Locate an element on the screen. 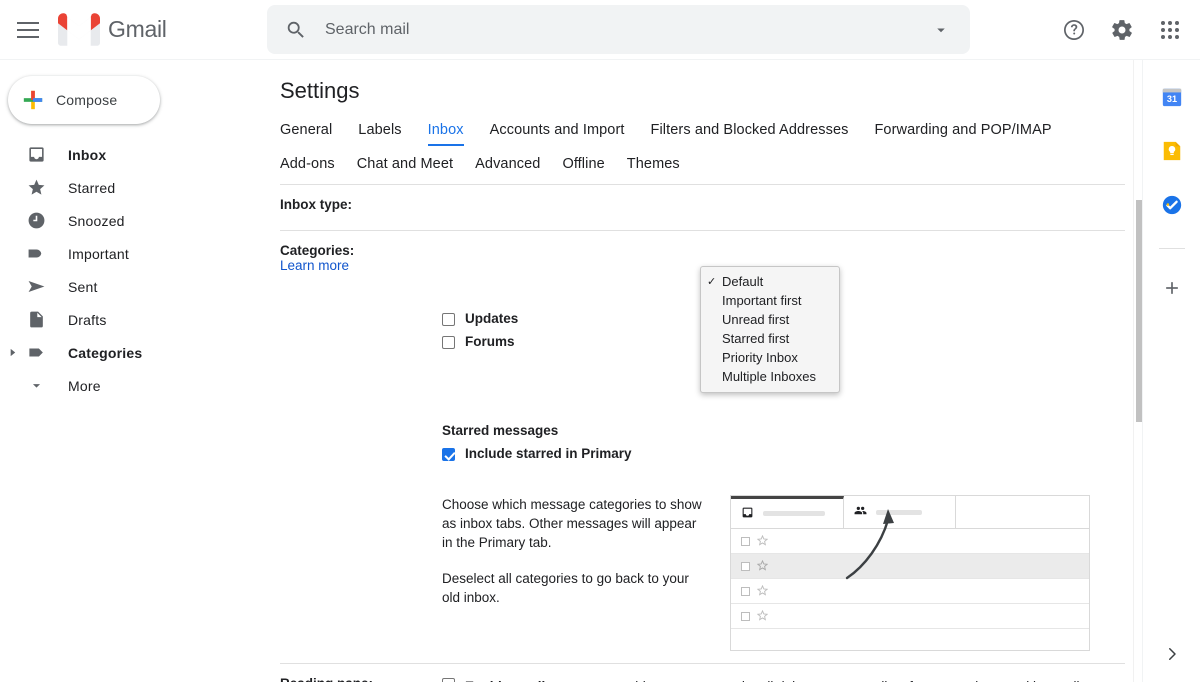  hamburger-menu-icon is located at coordinates (28, 30).